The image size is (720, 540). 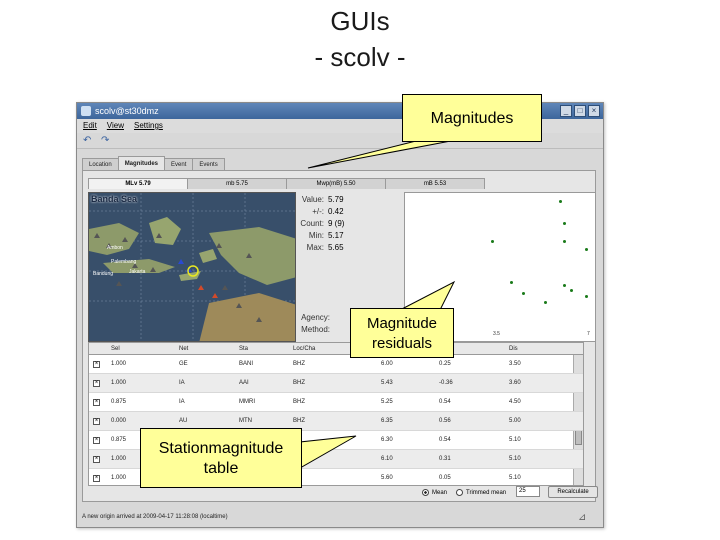 I want to click on info-key: Max:, so click(x=315, y=247).